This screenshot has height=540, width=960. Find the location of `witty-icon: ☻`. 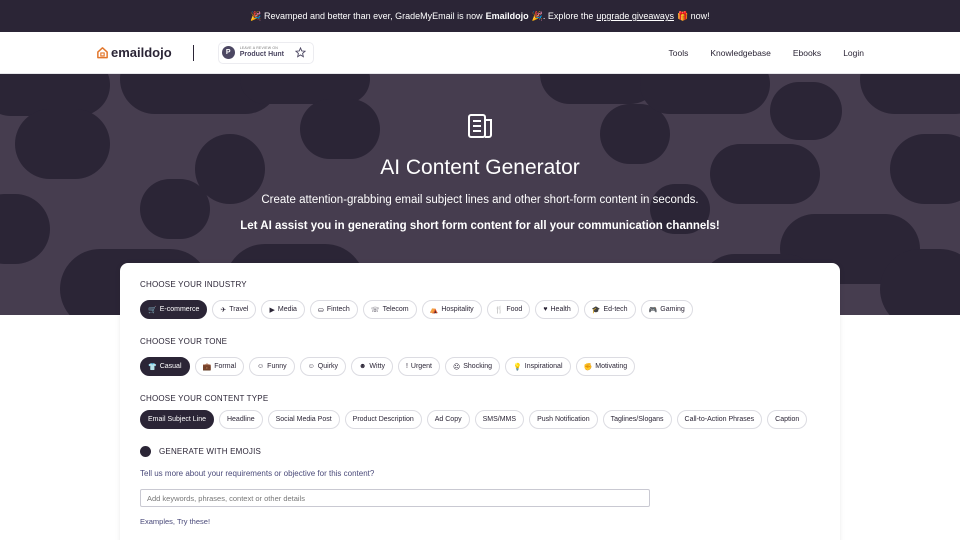

witty-icon: ☻ is located at coordinates (363, 366).